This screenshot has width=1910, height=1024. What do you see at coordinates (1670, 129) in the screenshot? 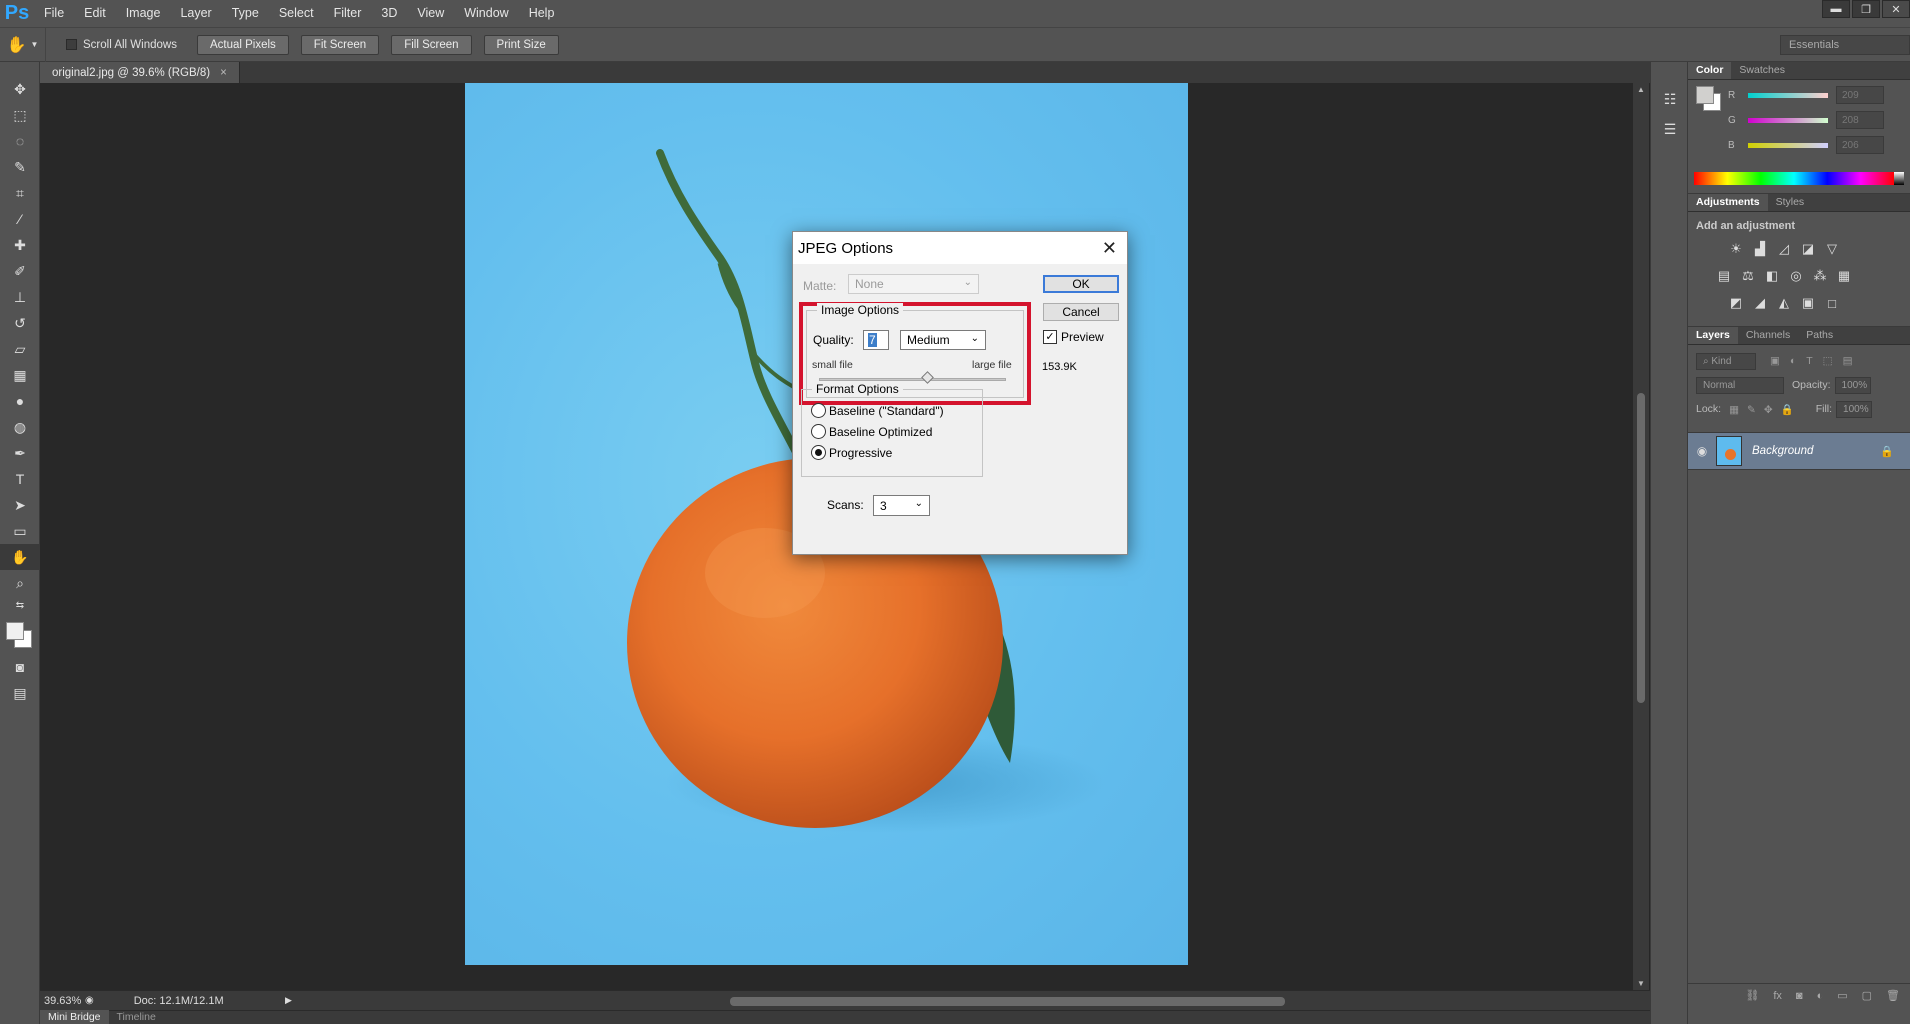
I see `properties-panel-icon: ☰` at bounding box center [1670, 129].